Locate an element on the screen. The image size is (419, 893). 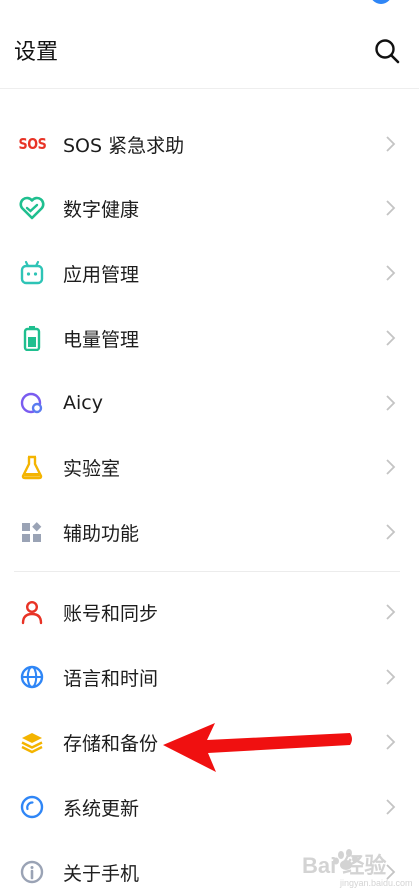
page-header: 设置 is located at coordinates (209, 45).